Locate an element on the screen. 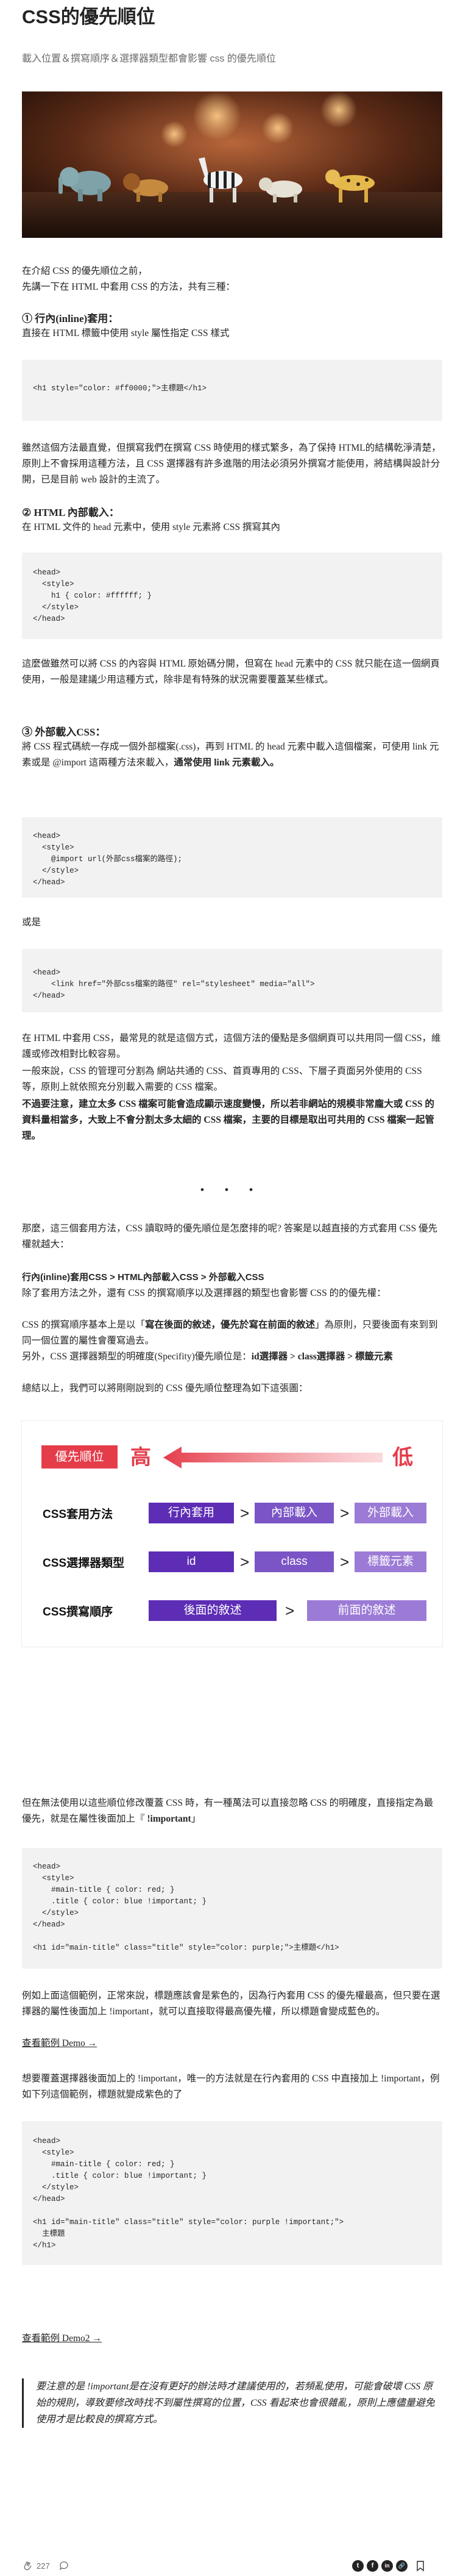 This screenshot has height=2576, width=463. hero-illustration is located at coordinates (232, 164).